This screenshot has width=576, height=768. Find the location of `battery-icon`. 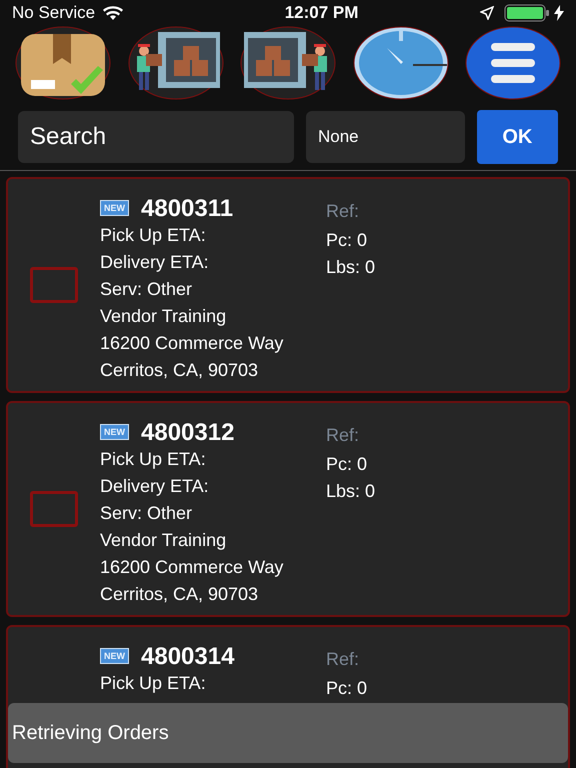

battery-icon is located at coordinates (527, 13).